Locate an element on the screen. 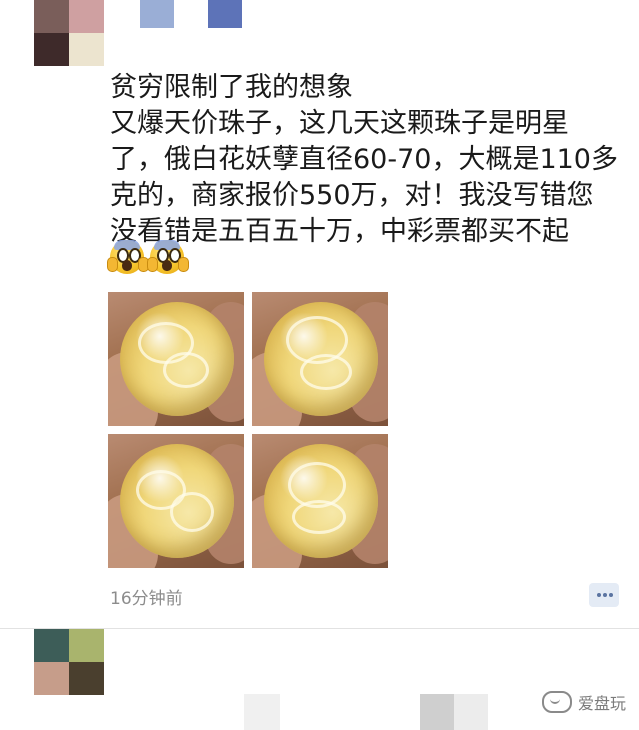  comment-button is located at coordinates (604, 595).